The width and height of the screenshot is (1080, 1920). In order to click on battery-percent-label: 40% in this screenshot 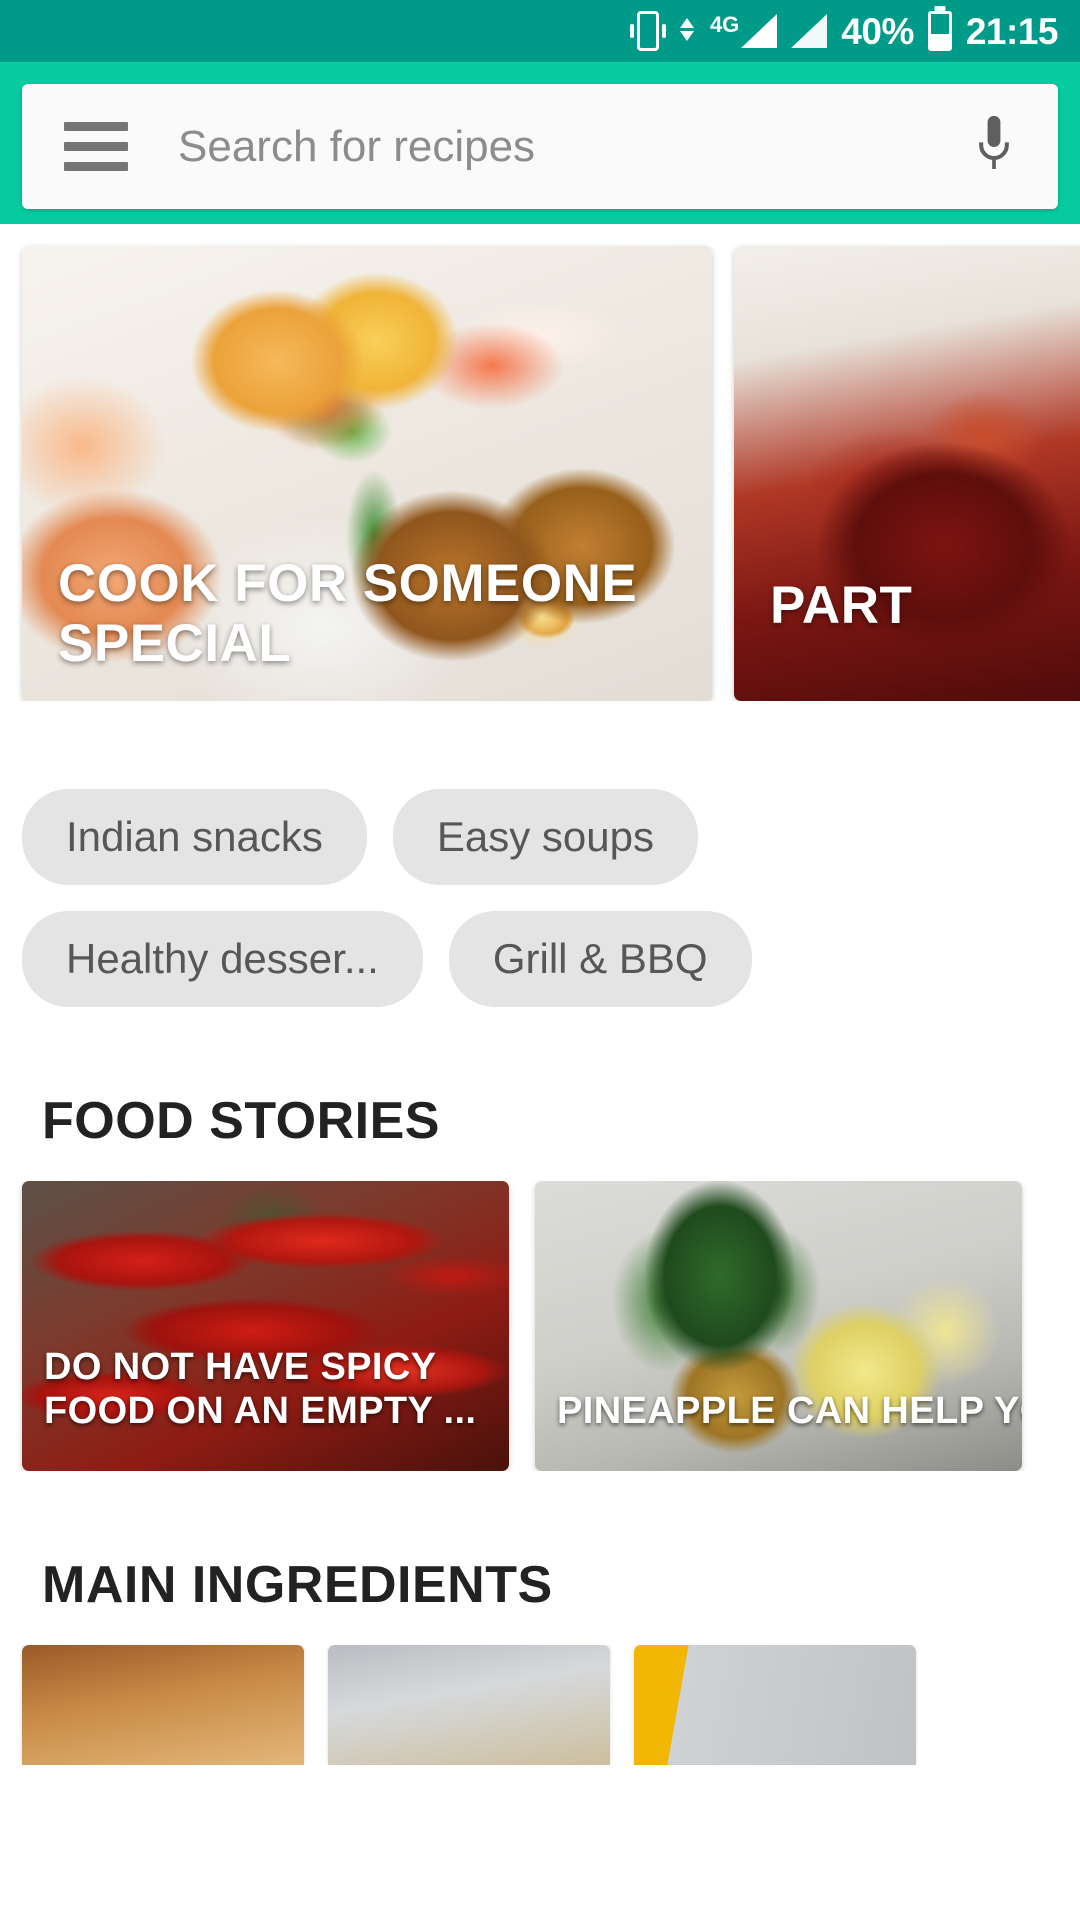, I will do `click(877, 31)`.